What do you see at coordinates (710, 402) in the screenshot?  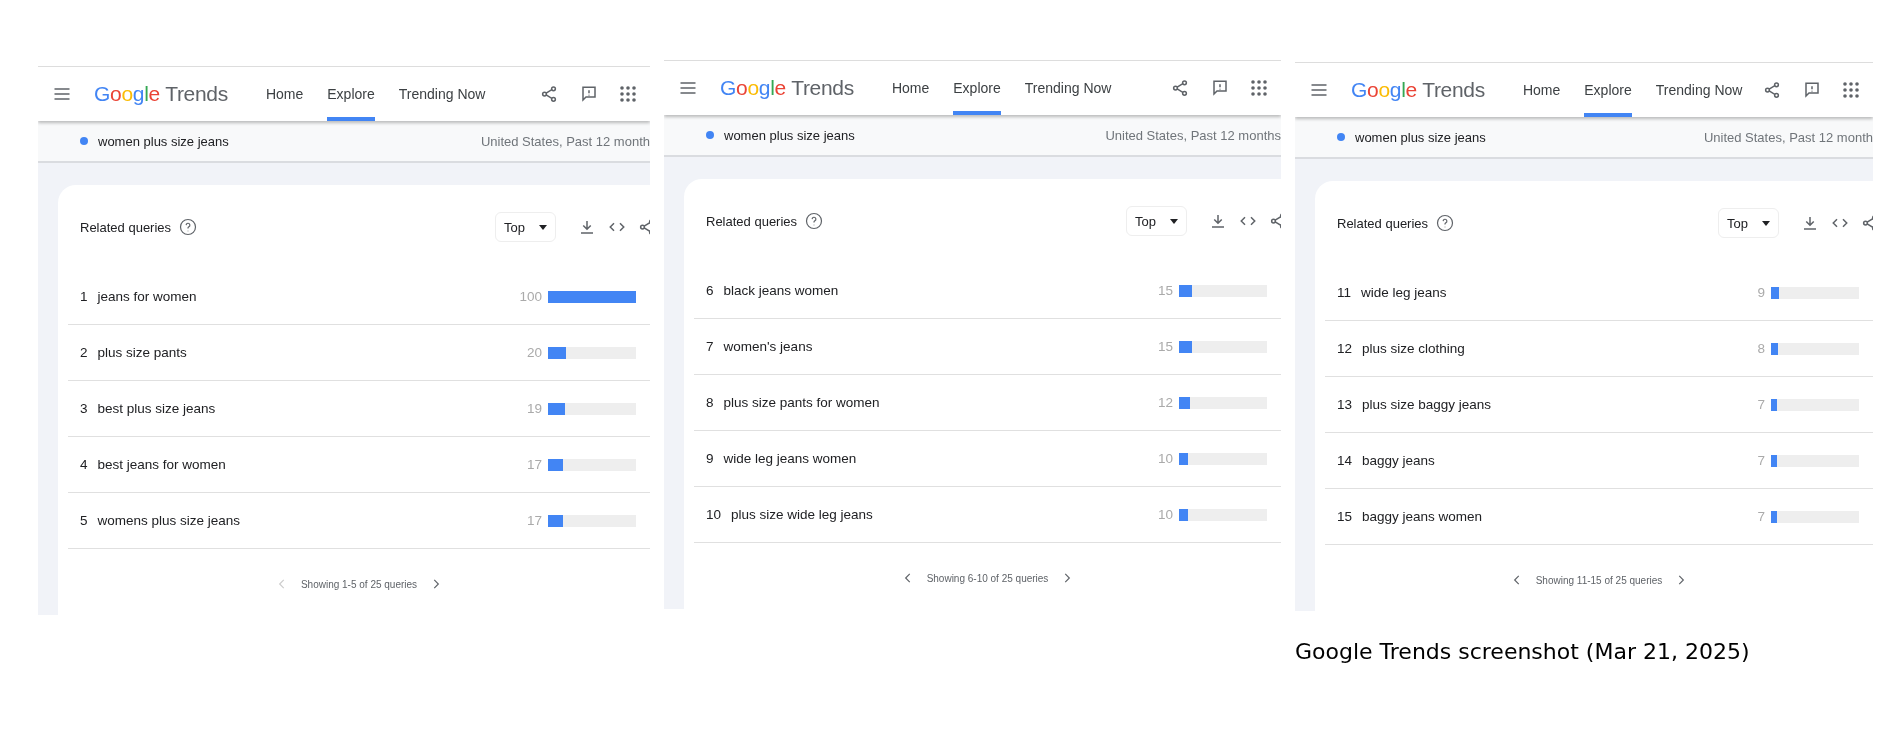 I see `rank-number: 8` at bounding box center [710, 402].